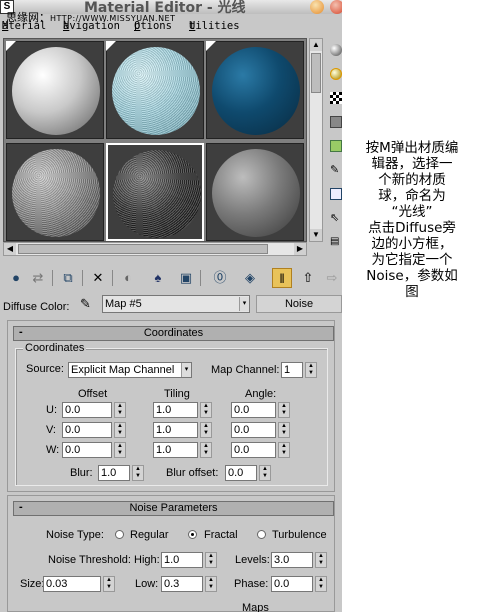  I want to click on assign-material-icon: ⧉, so click(68, 278).